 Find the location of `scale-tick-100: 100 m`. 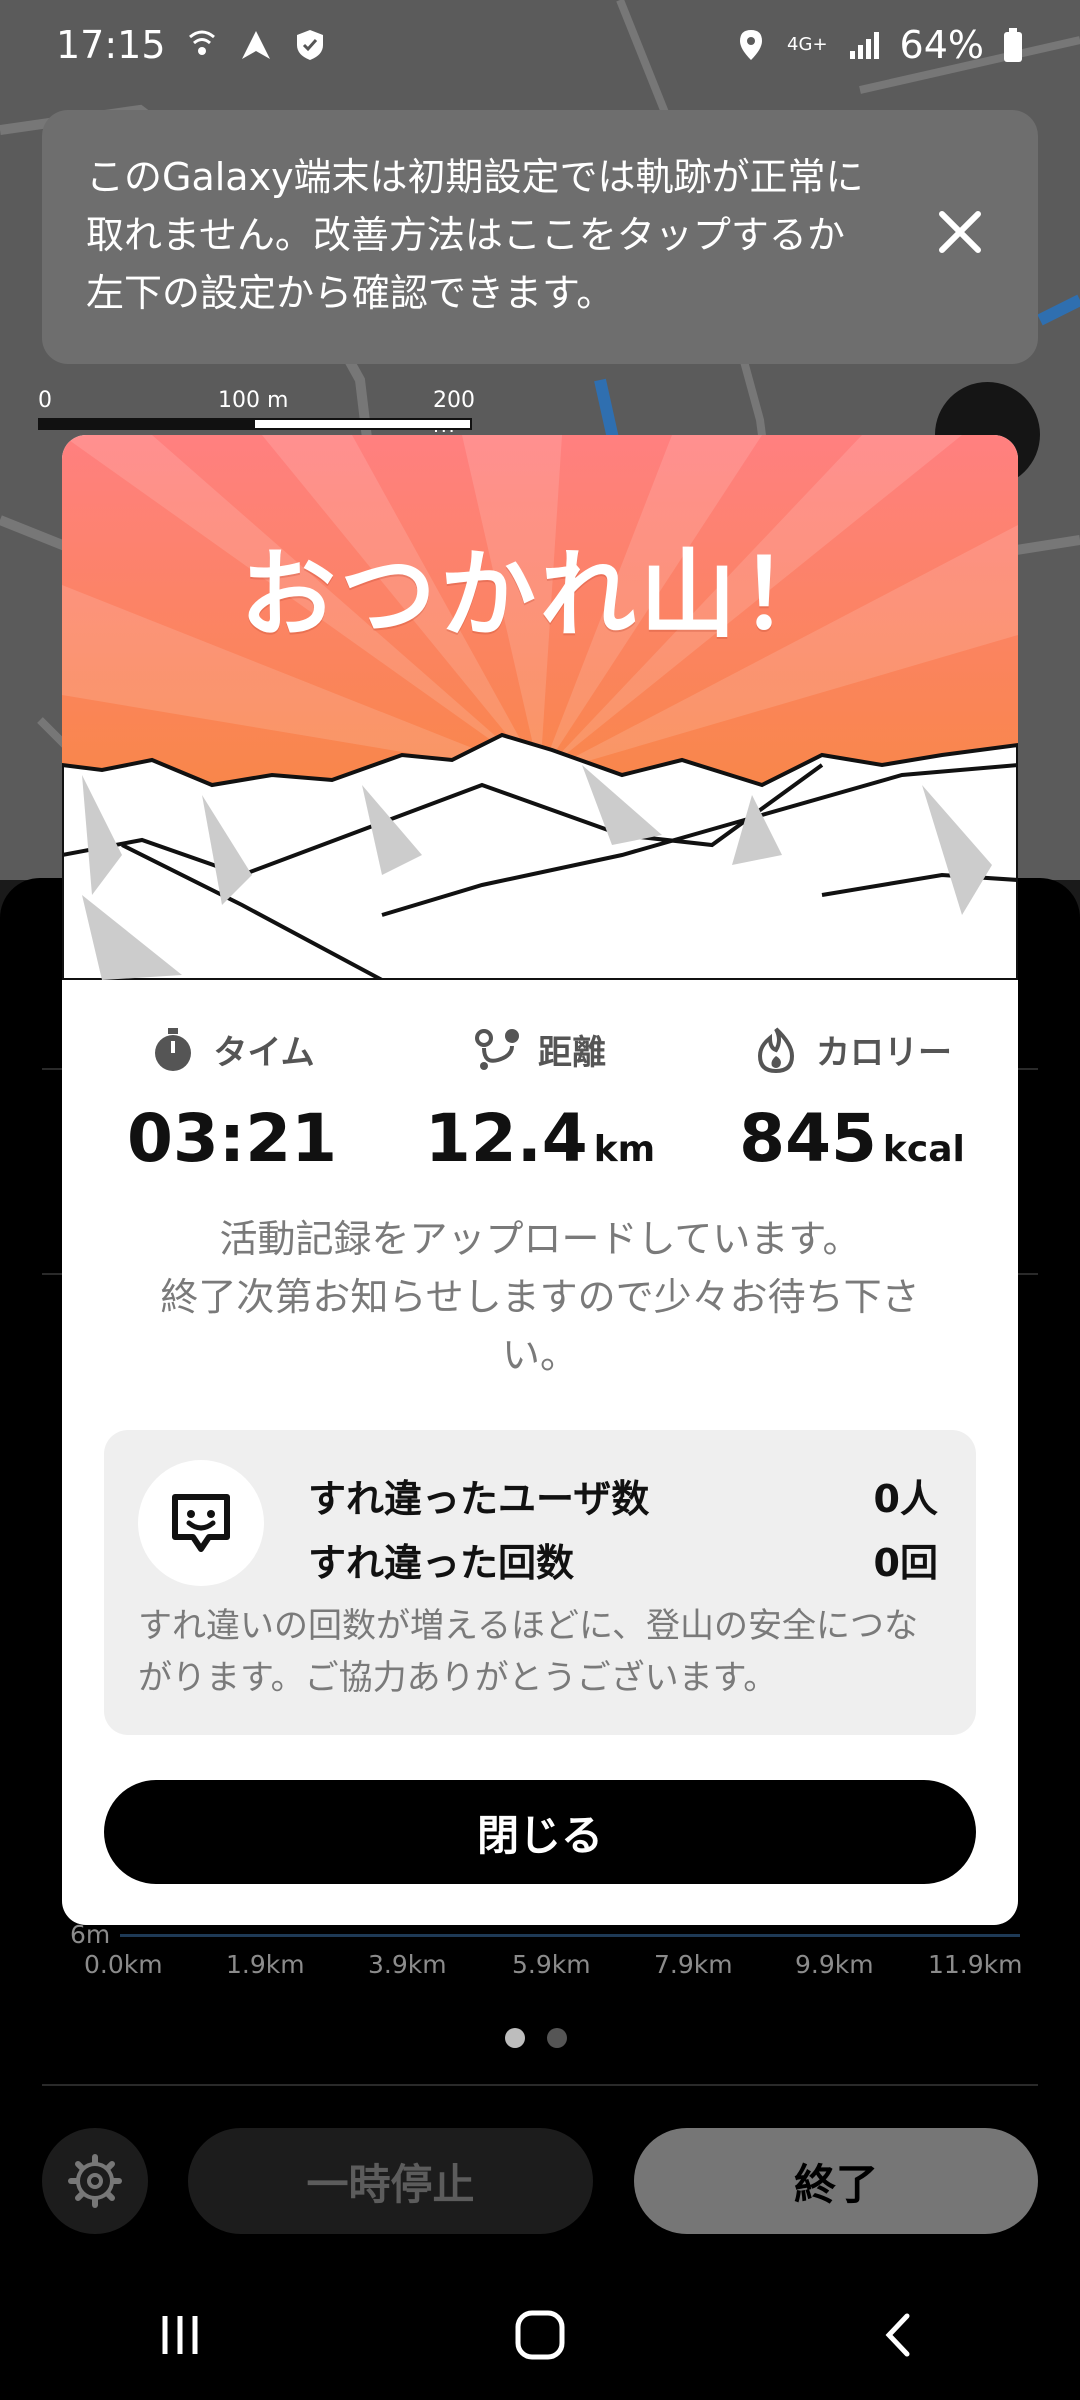

scale-tick-100: 100 m is located at coordinates (253, 400).